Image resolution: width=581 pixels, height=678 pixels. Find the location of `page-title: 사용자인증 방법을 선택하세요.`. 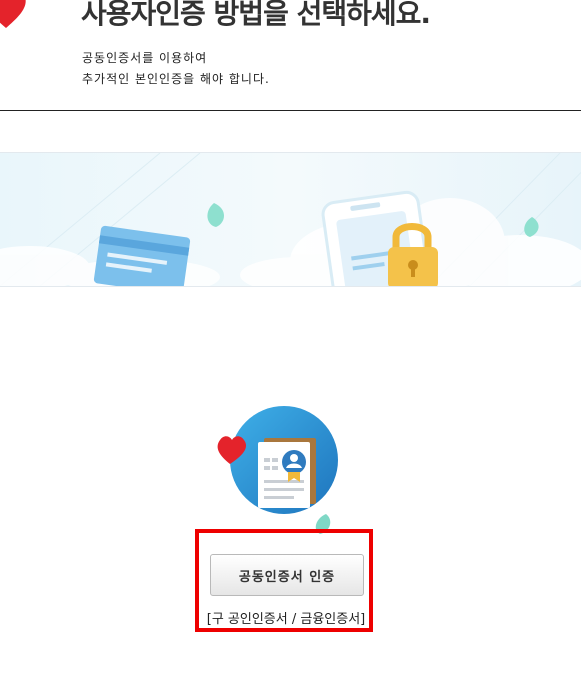

page-title: 사용자인증 방법을 선택하세요. is located at coordinates (256, 15).